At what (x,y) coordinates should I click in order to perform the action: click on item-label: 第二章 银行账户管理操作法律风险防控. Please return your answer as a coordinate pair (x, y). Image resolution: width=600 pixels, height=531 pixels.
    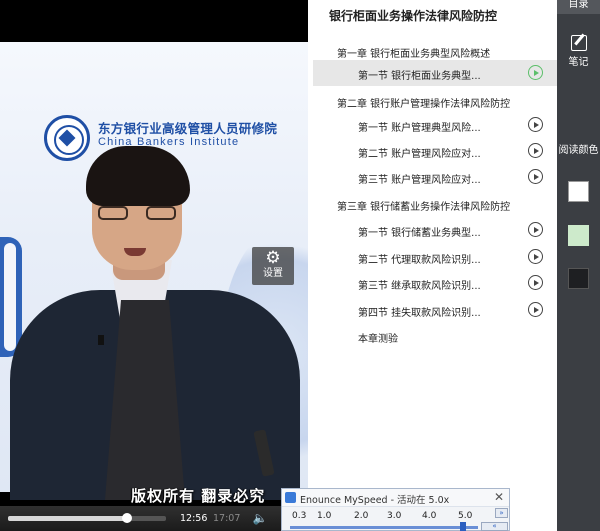
    Looking at the image, I should click on (424, 104).